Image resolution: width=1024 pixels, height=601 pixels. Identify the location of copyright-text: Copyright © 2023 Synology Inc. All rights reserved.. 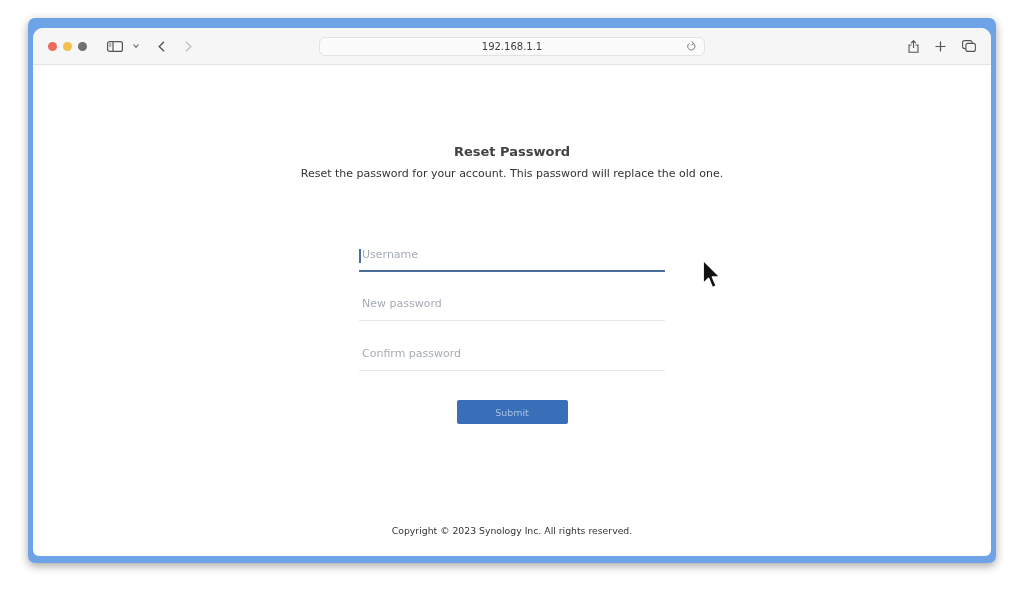
(512, 531).